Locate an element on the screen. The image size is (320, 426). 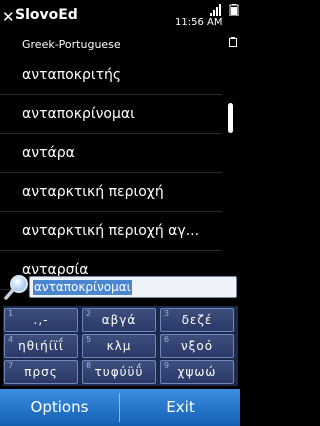
search-row: ανταποκρίνομαι is located at coordinates (120, 287).